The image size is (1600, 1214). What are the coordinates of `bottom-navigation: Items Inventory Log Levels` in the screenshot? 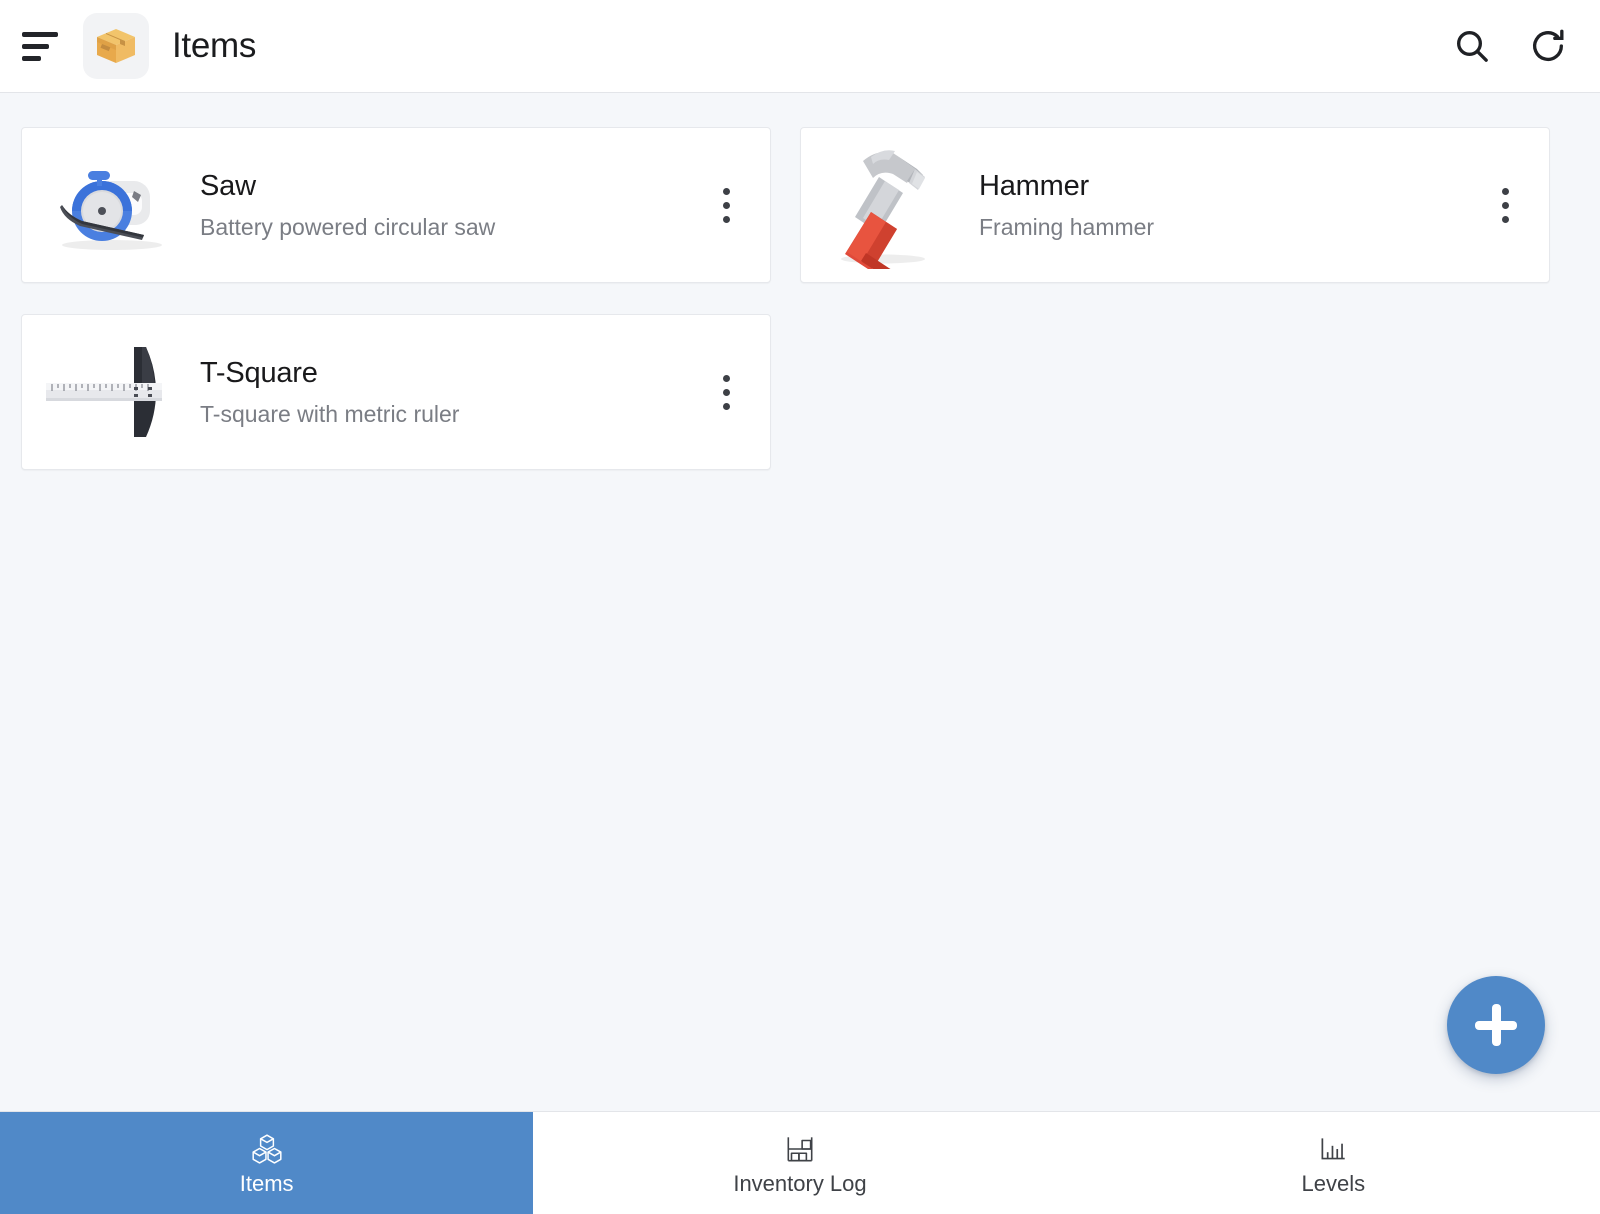 It's located at (800, 1162).